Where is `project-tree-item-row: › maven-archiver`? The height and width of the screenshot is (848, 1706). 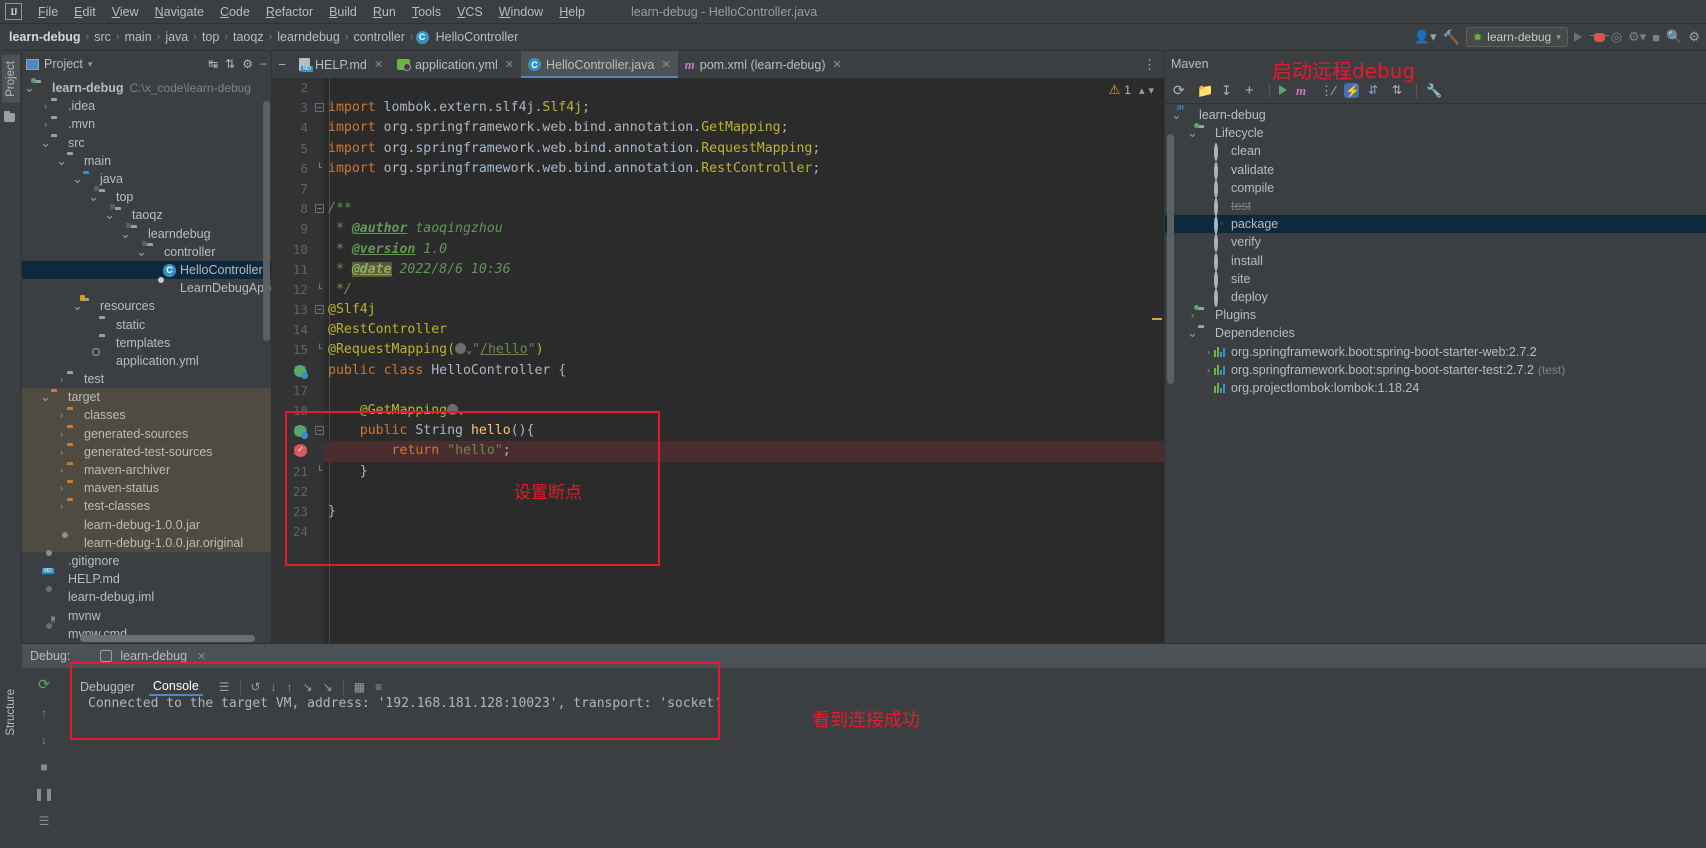
project-tree-item-row: › maven-archiver is located at coordinates (146, 470).